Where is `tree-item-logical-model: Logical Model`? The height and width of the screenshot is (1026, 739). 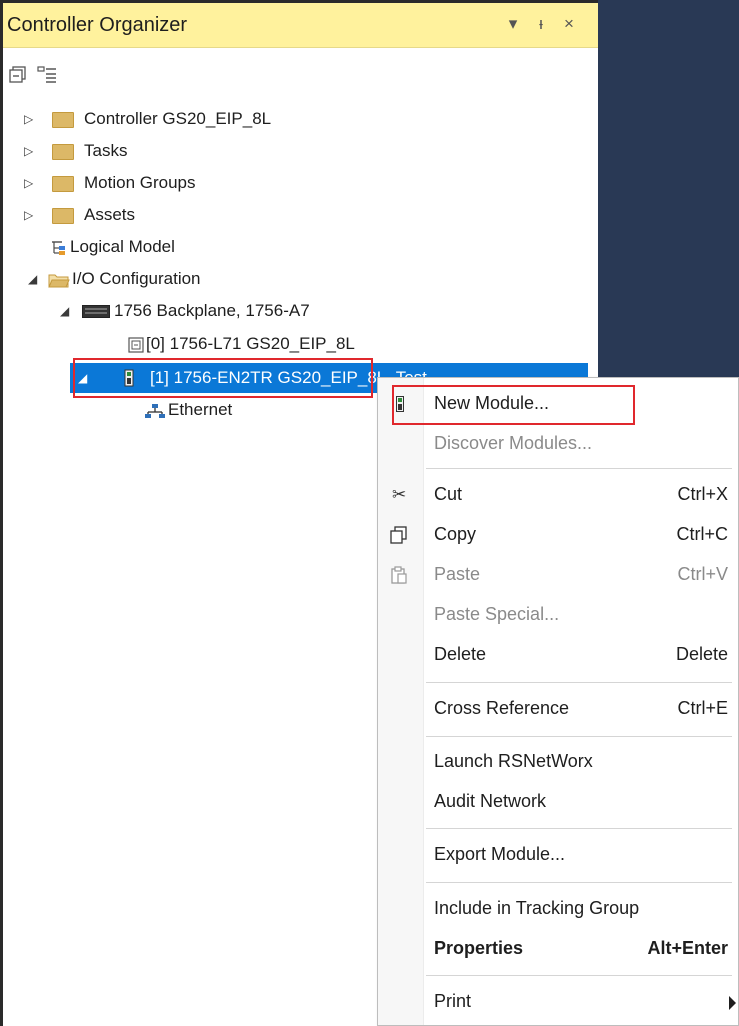
tree-item-logical-model: Logical Model is located at coordinates (295, 247).